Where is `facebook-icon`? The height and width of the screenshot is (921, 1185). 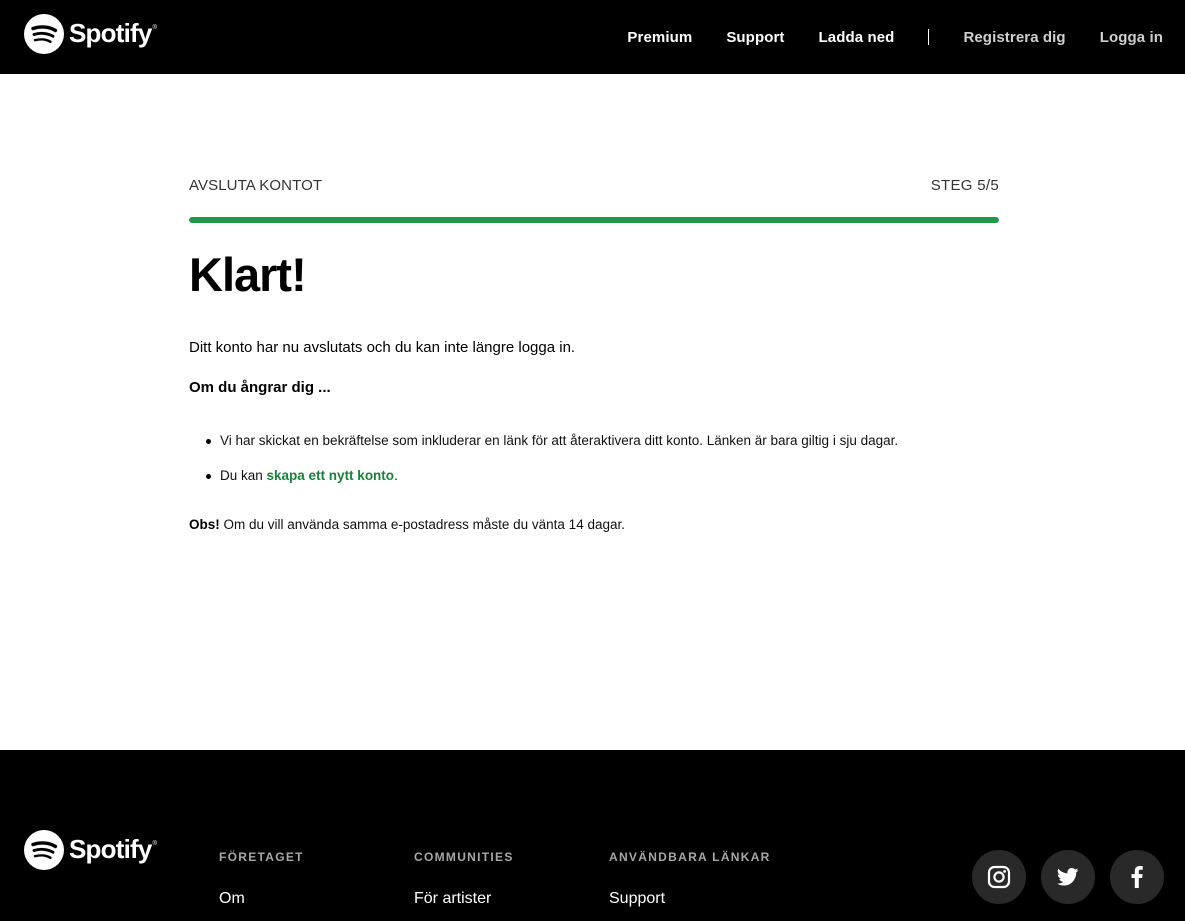
facebook-icon is located at coordinates (1137, 877).